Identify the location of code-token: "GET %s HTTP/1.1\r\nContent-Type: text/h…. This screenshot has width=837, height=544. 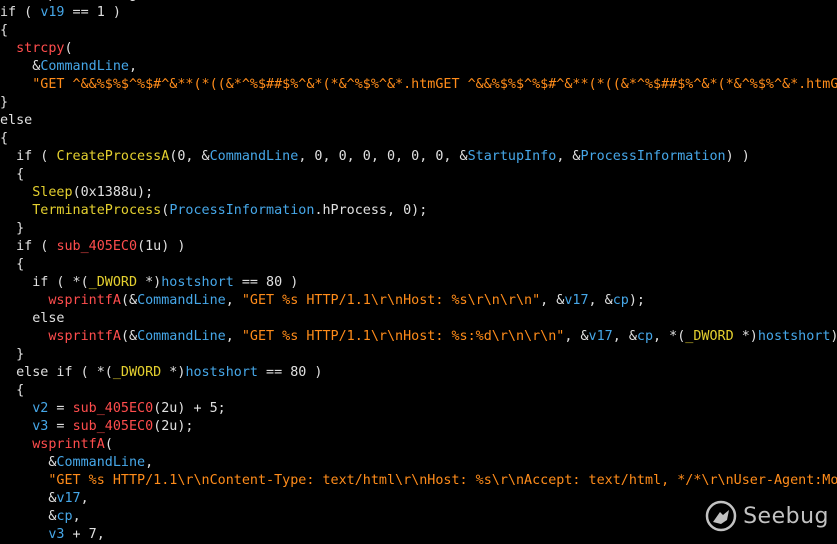
(442, 480).